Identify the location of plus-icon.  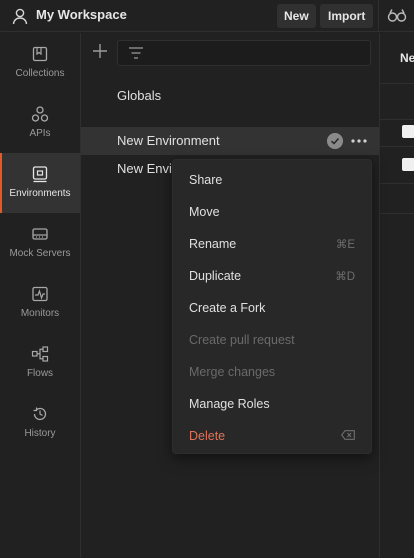
(100, 51).